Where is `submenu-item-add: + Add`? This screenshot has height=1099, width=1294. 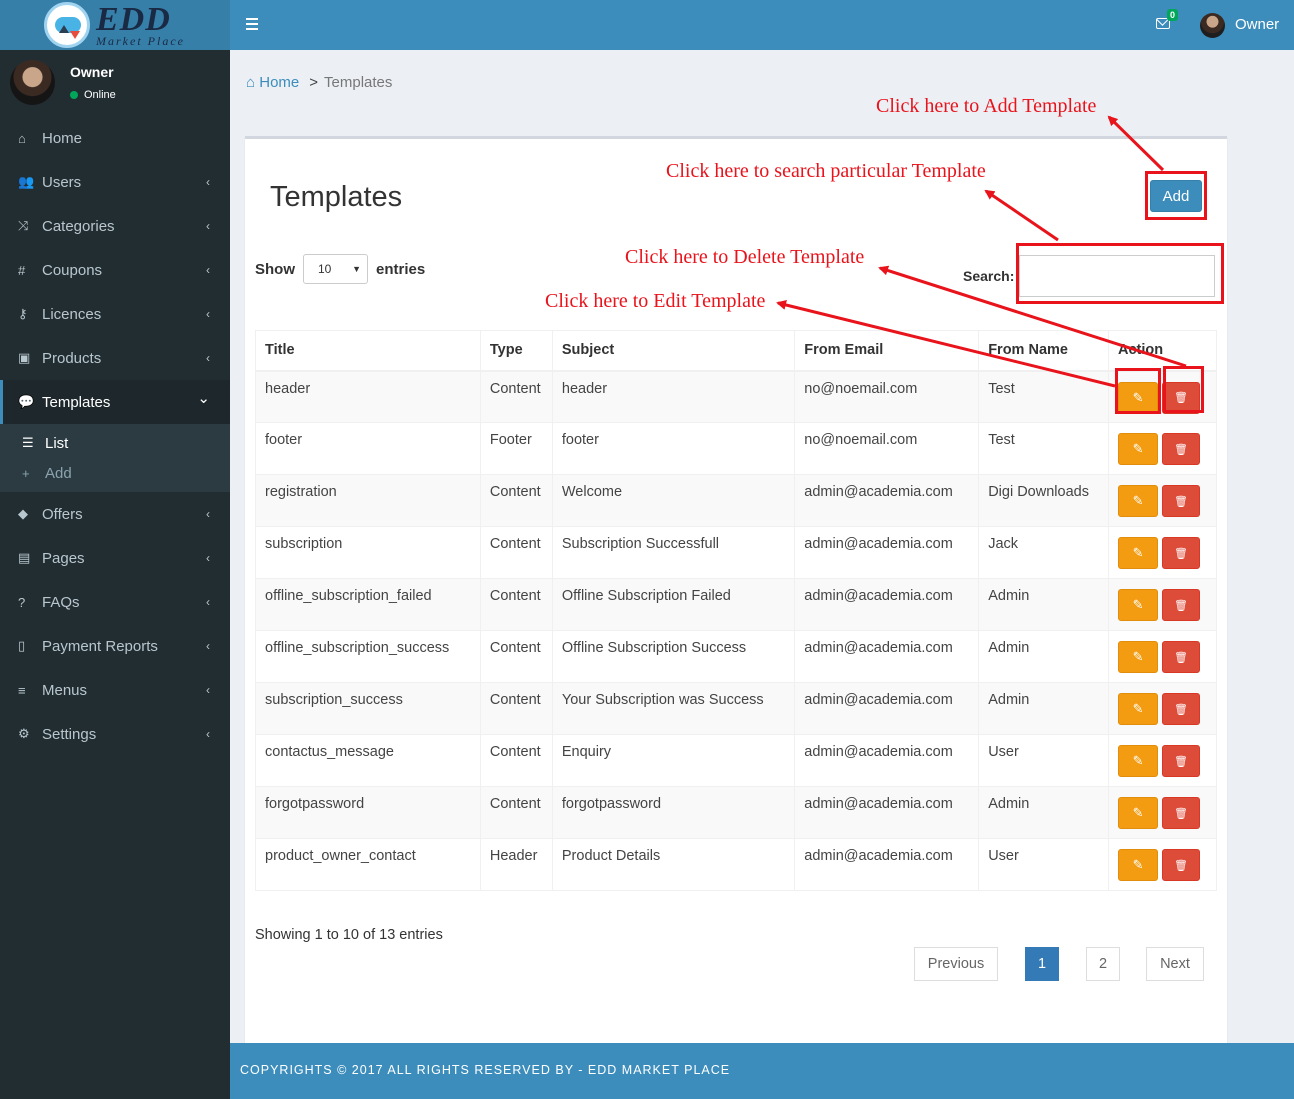
submenu-item-add: + Add is located at coordinates (115, 473).